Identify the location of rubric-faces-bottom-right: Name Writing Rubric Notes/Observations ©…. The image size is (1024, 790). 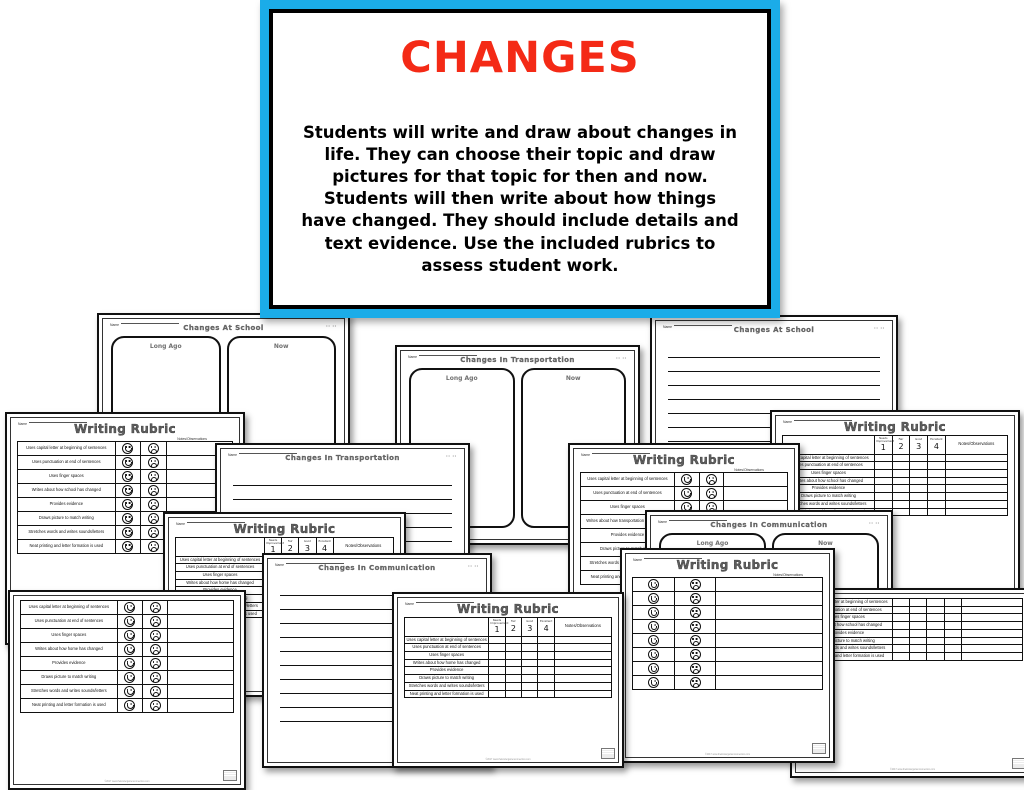
(727, 655).